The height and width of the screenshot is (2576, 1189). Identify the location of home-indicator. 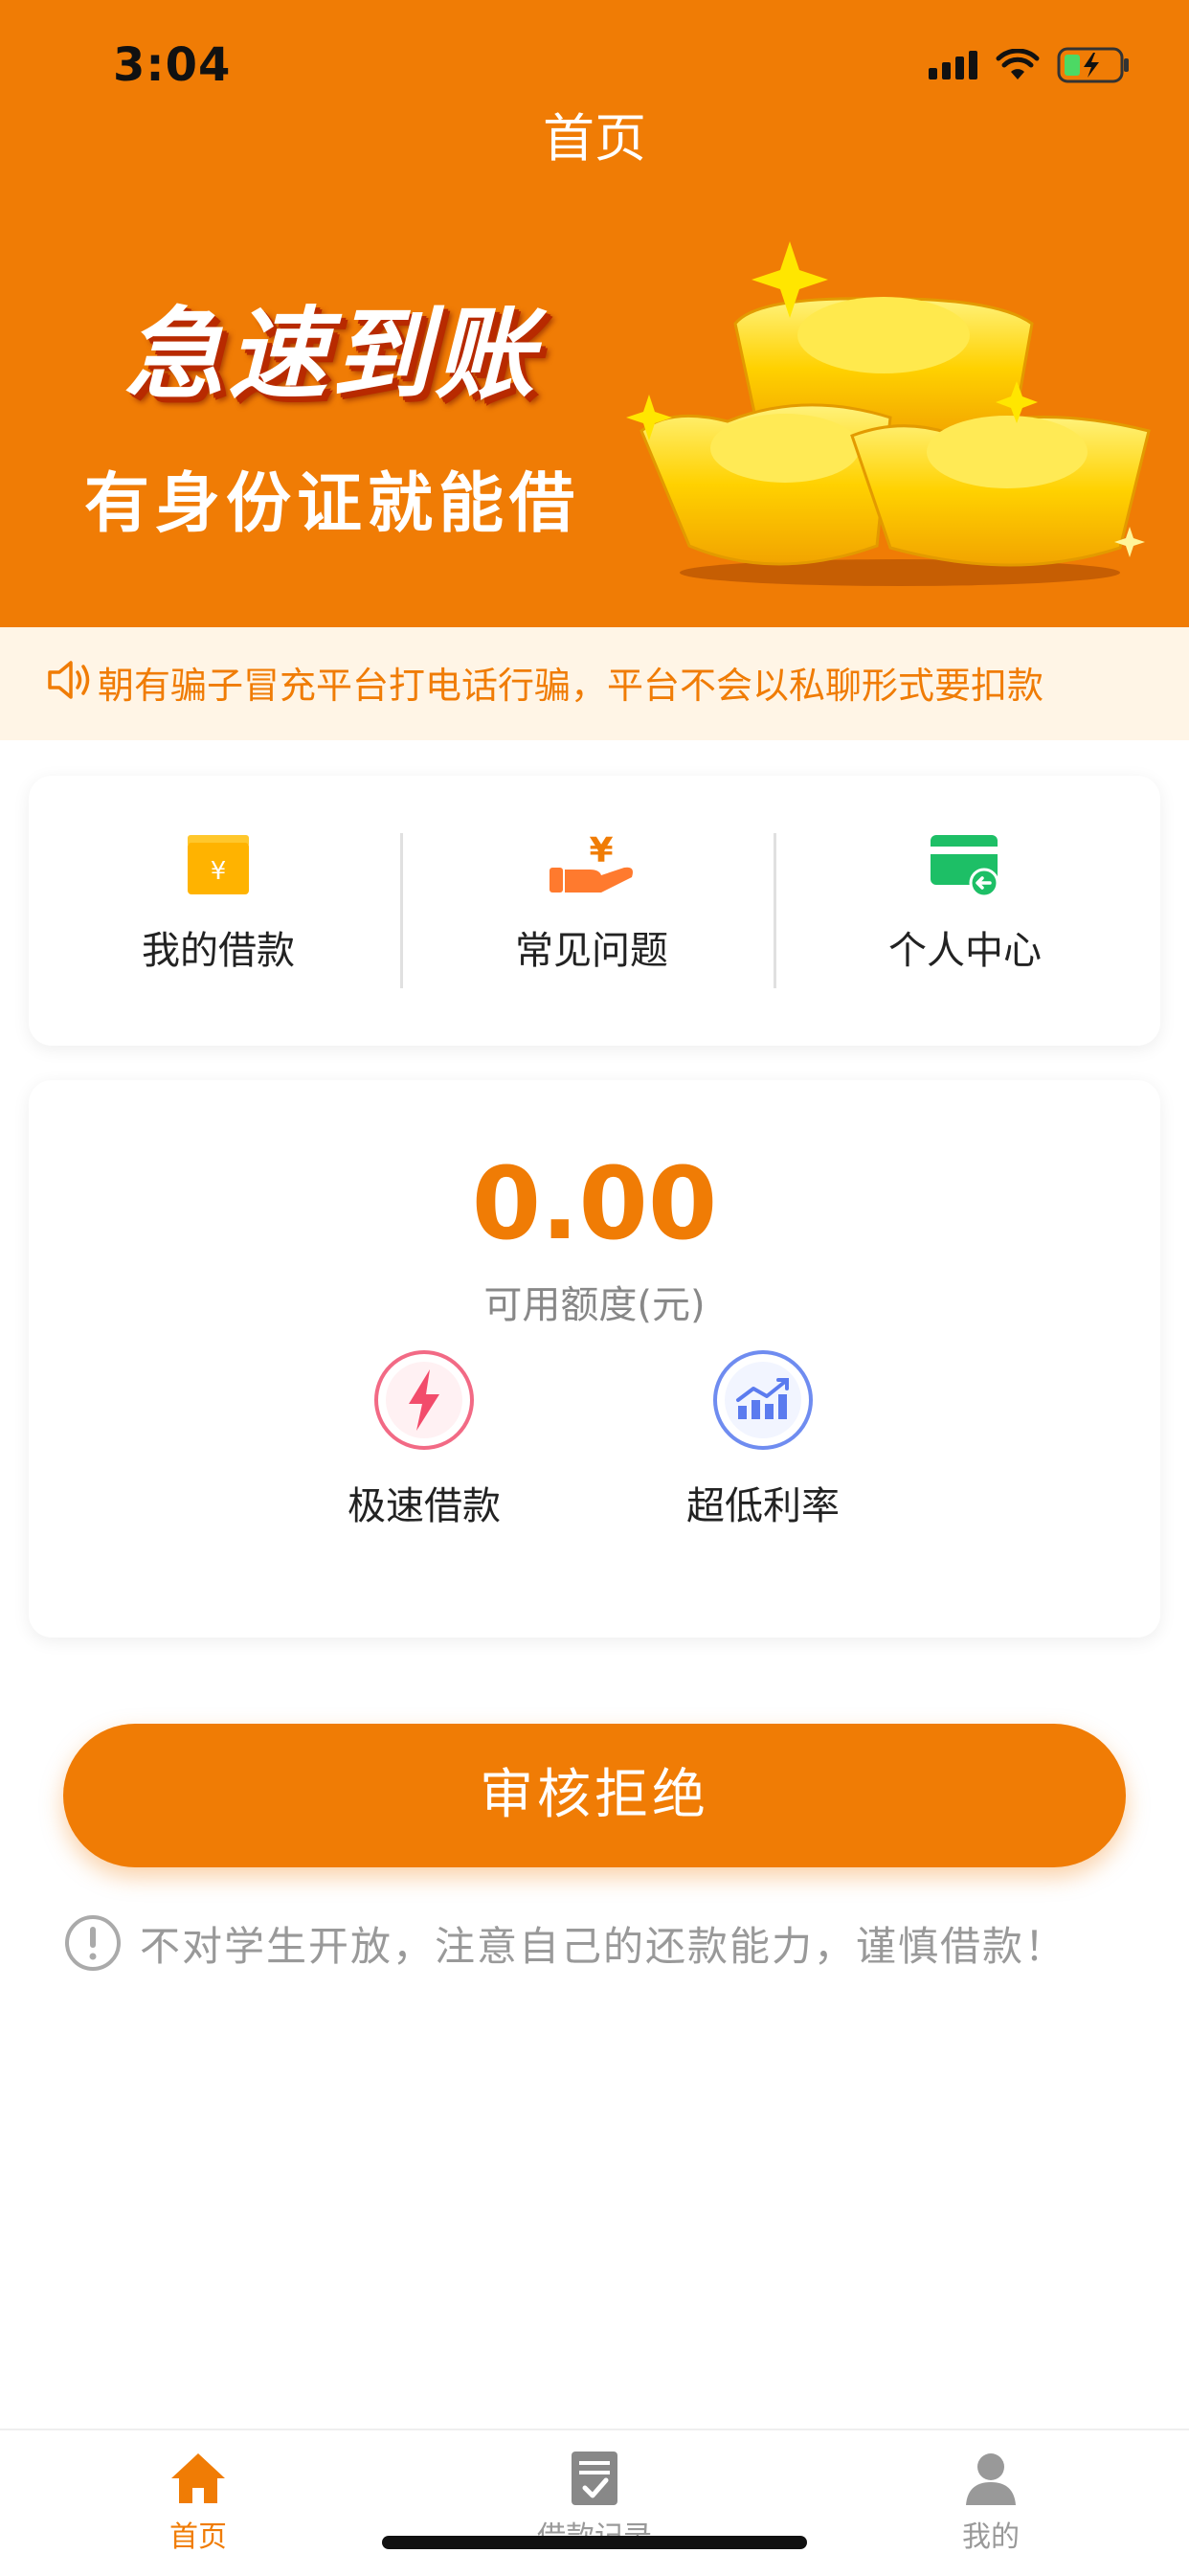
(594, 2542).